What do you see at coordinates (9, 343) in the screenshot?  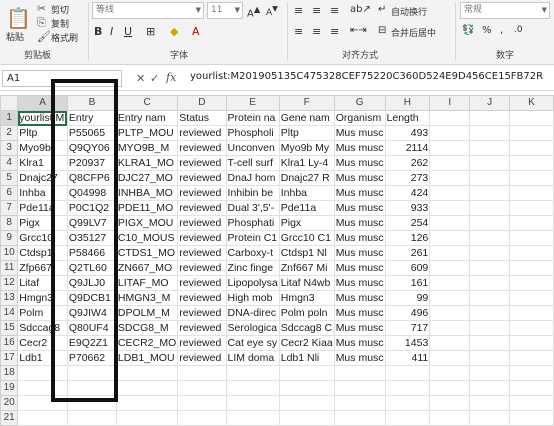 I see `row-header: 16` at bounding box center [9, 343].